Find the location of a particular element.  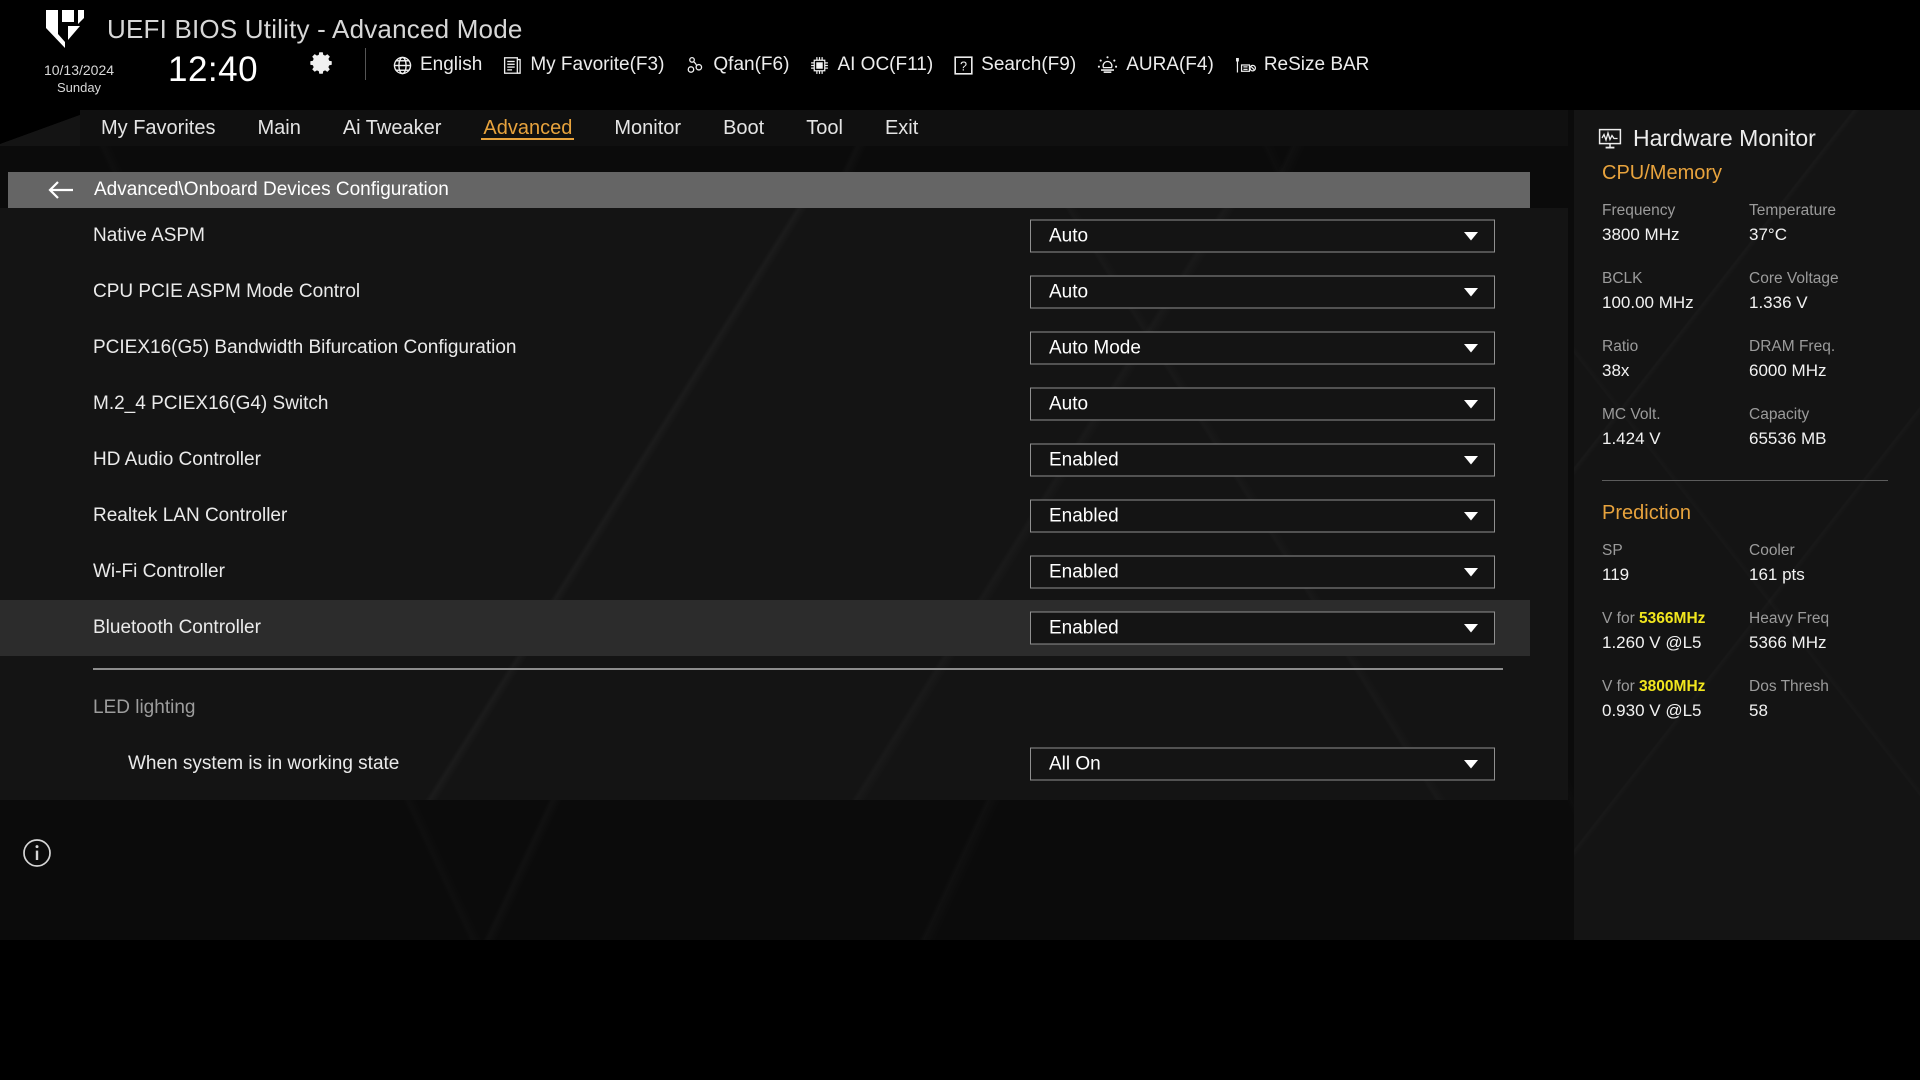

header-separator is located at coordinates (365, 64).